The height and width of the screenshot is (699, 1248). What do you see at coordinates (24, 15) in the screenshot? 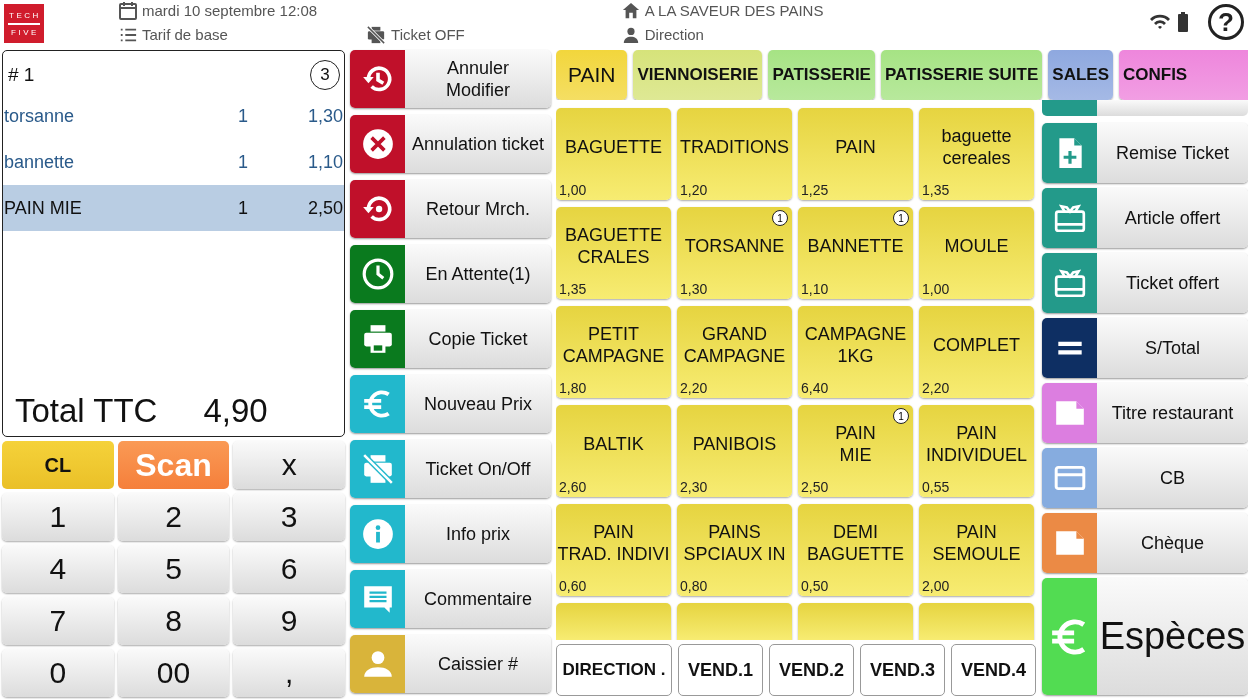
I see `logo-text: TECH` at bounding box center [24, 15].